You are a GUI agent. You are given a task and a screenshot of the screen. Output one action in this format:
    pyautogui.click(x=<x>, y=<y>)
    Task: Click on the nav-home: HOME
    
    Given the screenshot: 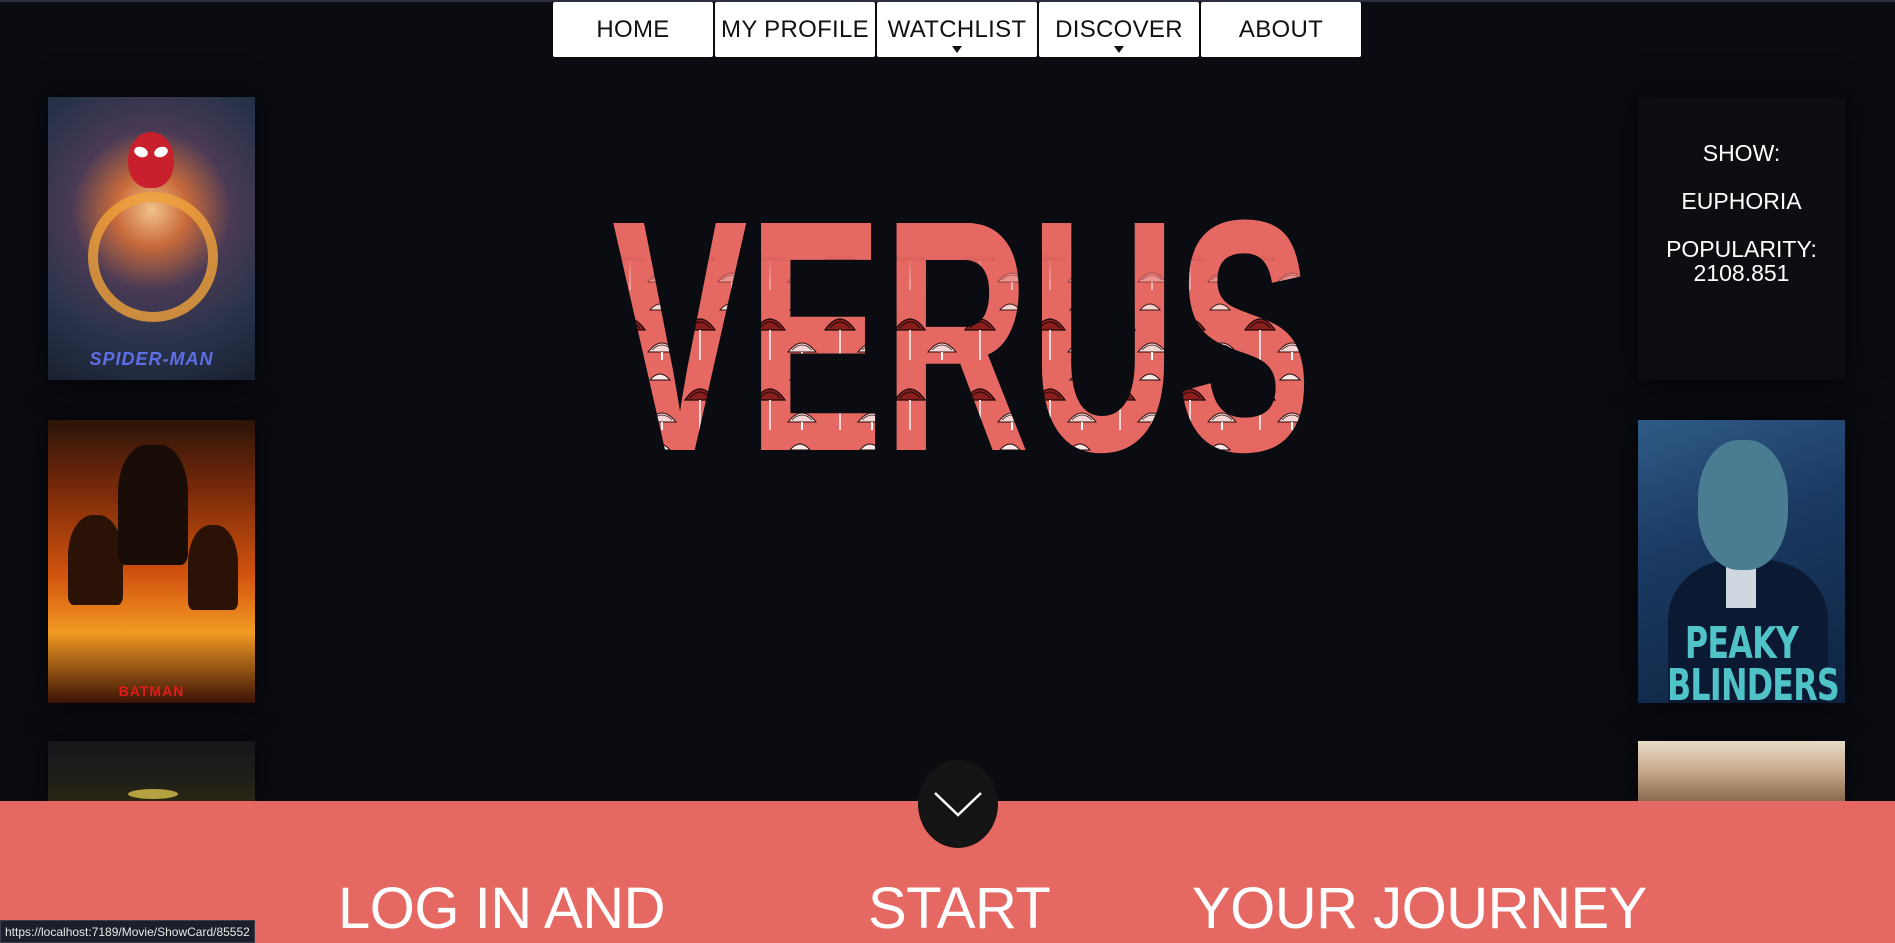 What is the action you would take?
    pyautogui.click(x=633, y=29)
    